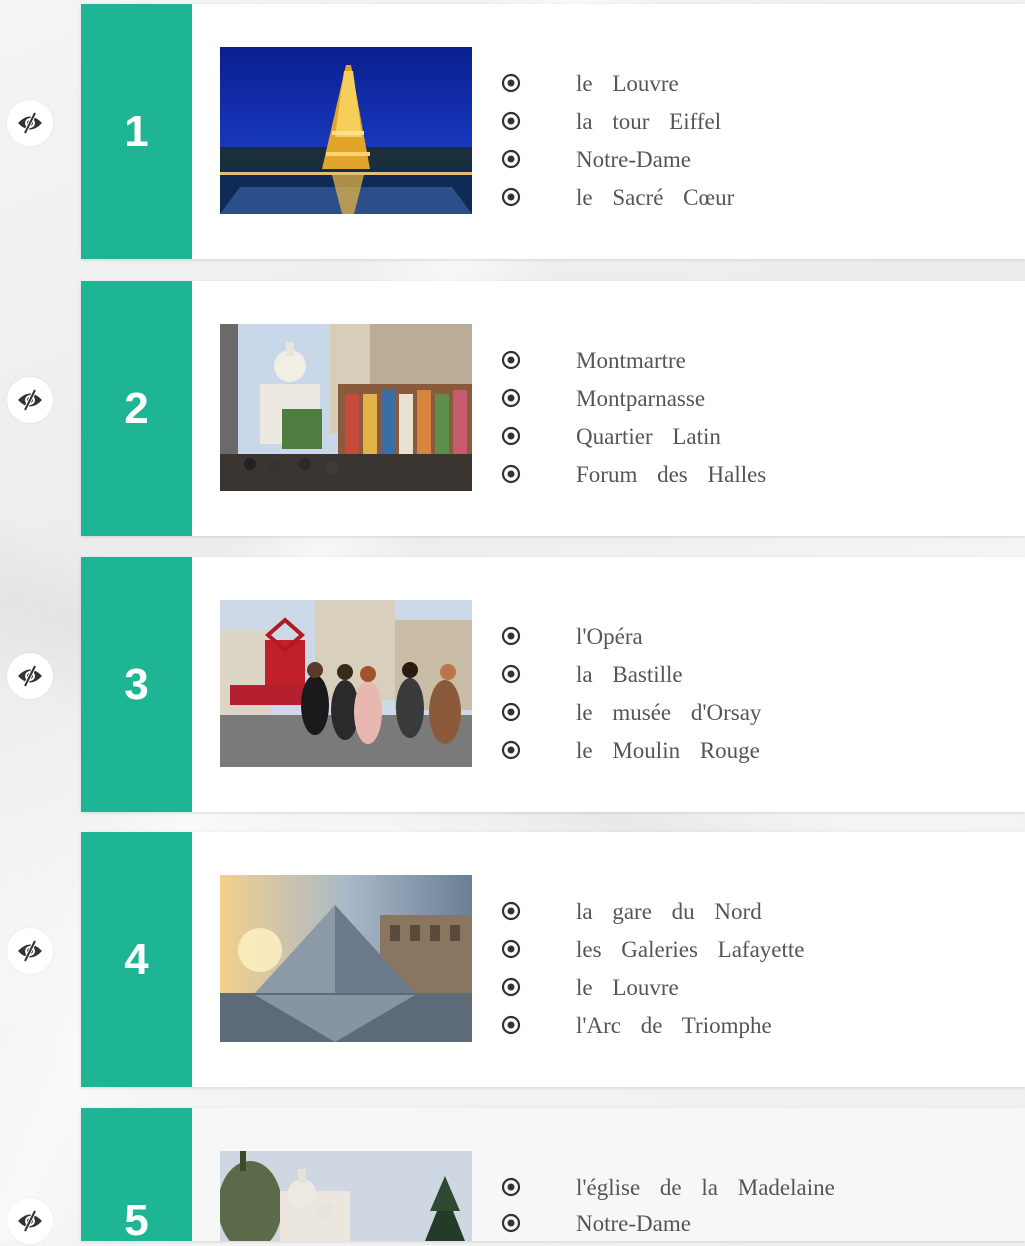 This screenshot has width=1025, height=1246. Describe the element at coordinates (136, 1176) in the screenshot. I see `item-number: 5` at that location.